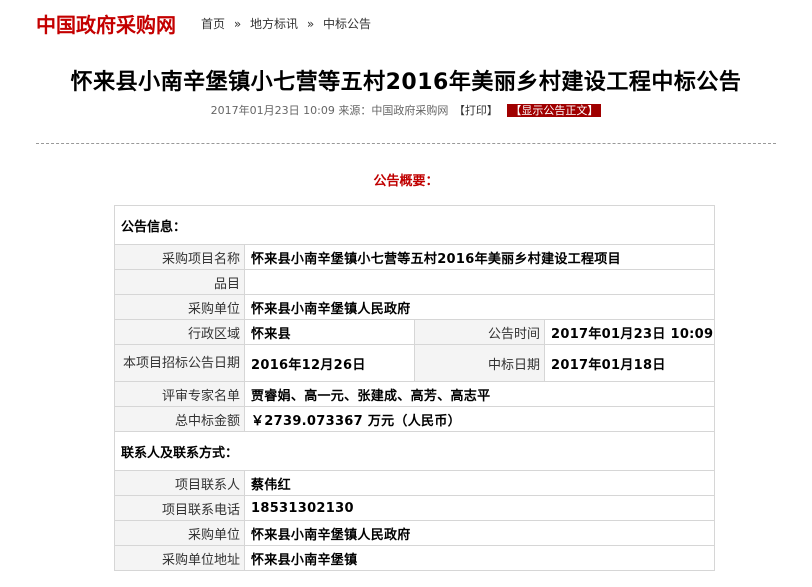 The image size is (812, 587). I want to click on purchaser-address-value: 怀来县小南辛堡镇, so click(479, 558).